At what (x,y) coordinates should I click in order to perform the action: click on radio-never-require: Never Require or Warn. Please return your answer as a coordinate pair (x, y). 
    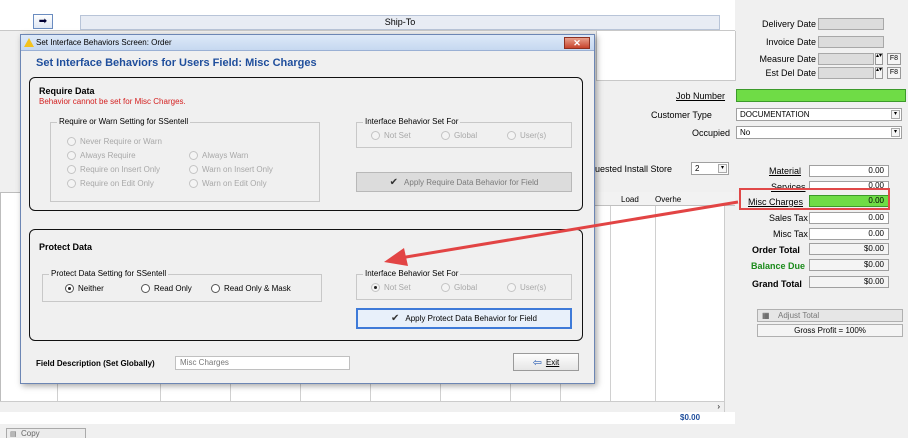
    Looking at the image, I should click on (114, 141).